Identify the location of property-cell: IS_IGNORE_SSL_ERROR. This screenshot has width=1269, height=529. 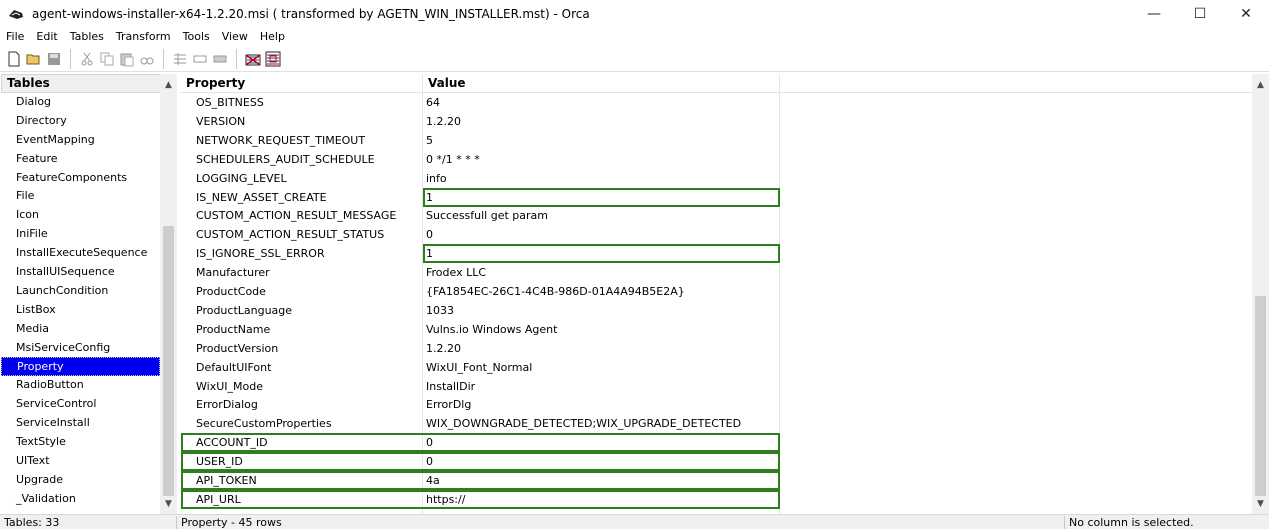
(260, 253).